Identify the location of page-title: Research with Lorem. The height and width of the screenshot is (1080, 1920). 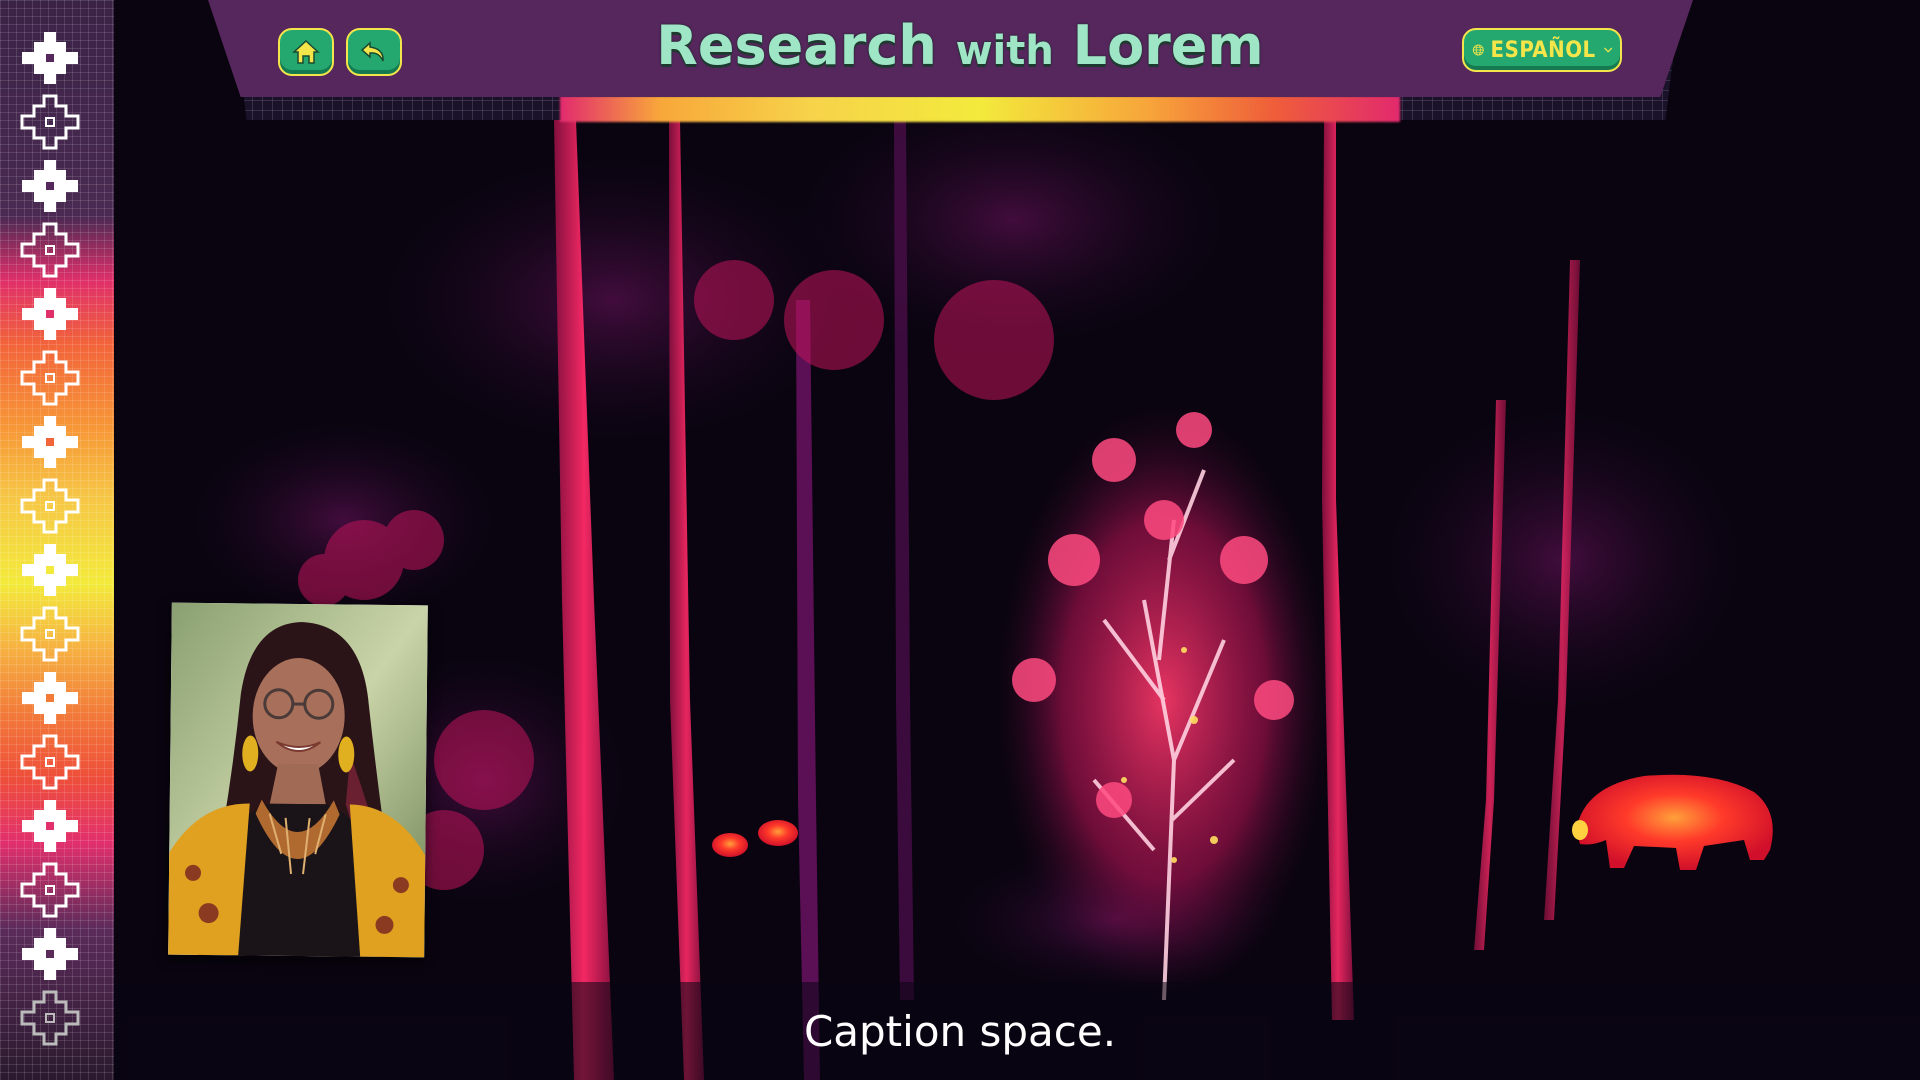
(960, 45).